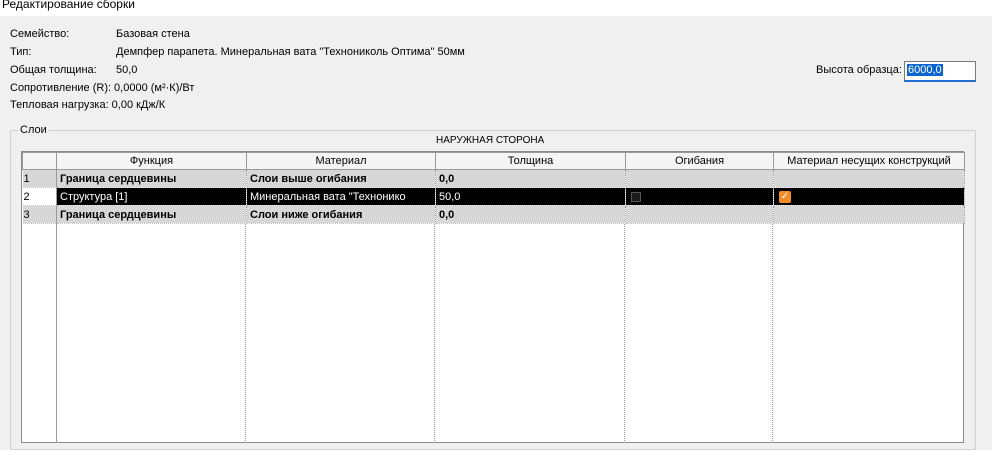 This screenshot has height=450, width=992. What do you see at coordinates (530, 161) in the screenshot?
I see `header-thickness: Толщина` at bounding box center [530, 161].